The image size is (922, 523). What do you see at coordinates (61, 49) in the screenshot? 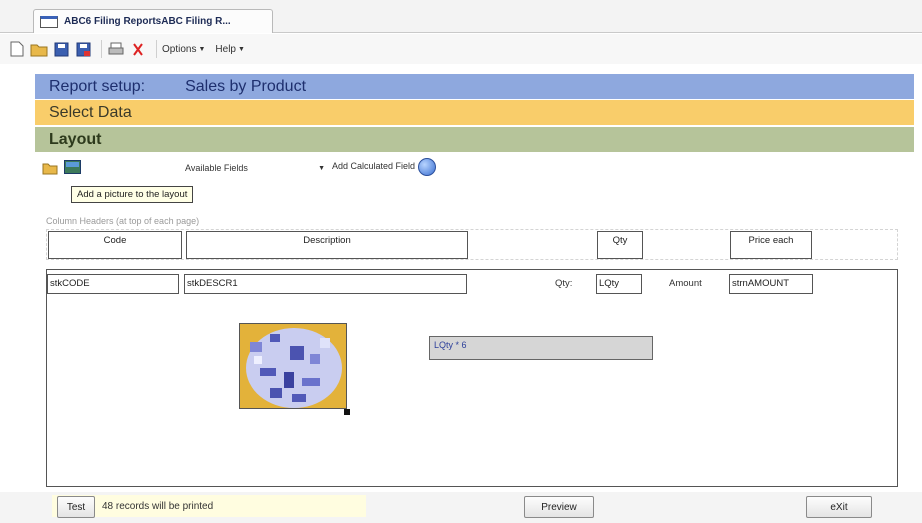
I see `save-icon` at bounding box center [61, 49].